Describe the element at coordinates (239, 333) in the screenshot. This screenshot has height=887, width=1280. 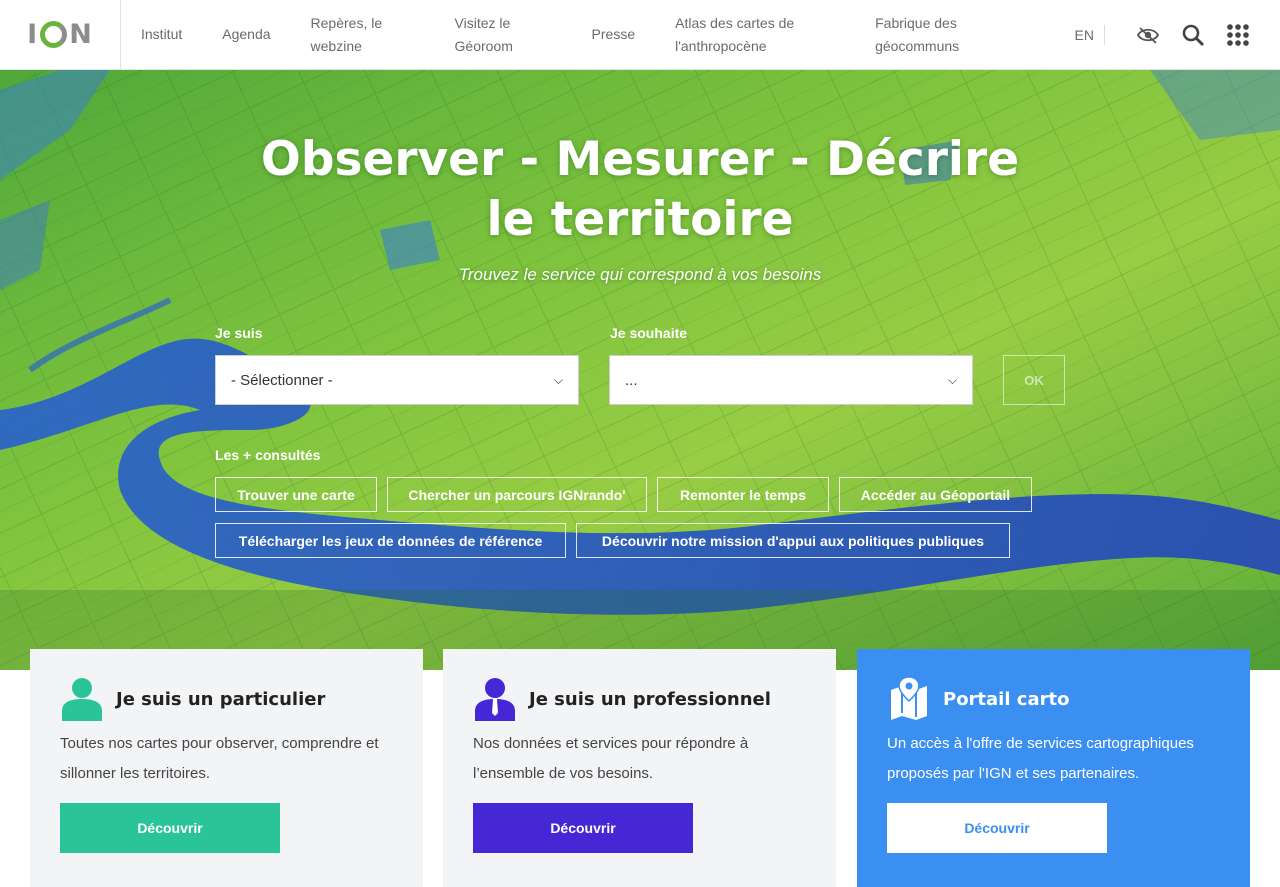
I see `je-suis-label: Je suis` at that location.